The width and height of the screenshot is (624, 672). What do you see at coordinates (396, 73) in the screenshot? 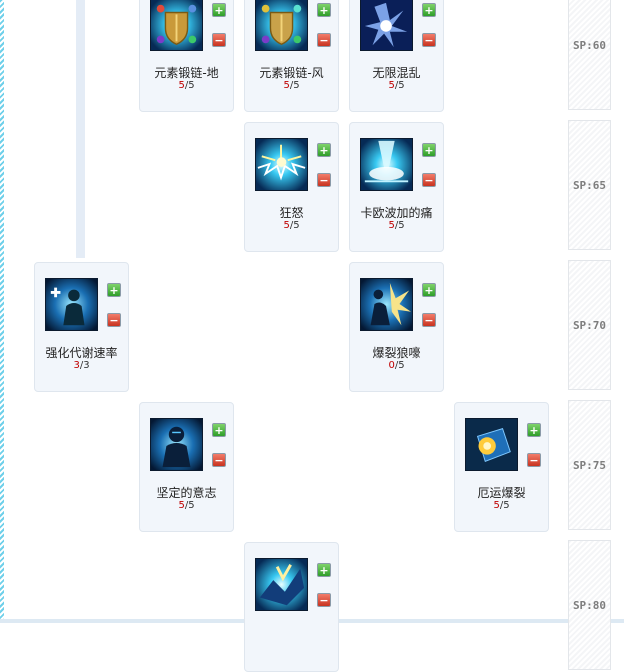
I see `skill-name: 无限混乱` at bounding box center [396, 73].